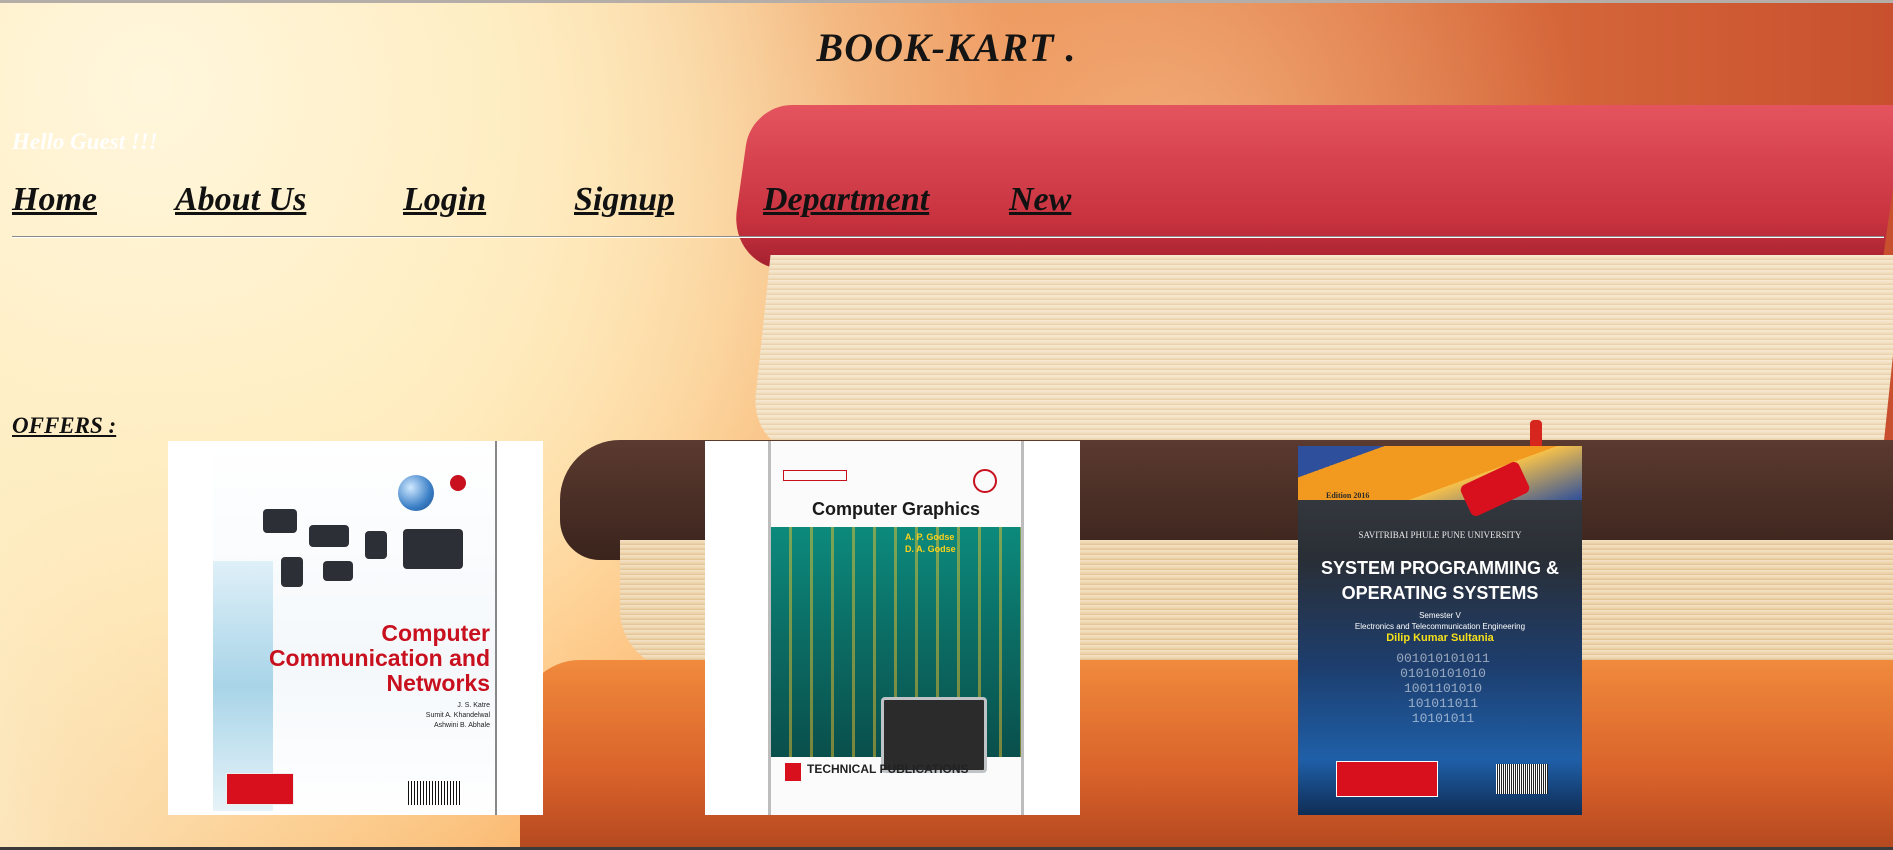 Image resolution: width=1893 pixels, height=850 pixels. I want to click on book-2-title: Computer Graphics, so click(896, 509).